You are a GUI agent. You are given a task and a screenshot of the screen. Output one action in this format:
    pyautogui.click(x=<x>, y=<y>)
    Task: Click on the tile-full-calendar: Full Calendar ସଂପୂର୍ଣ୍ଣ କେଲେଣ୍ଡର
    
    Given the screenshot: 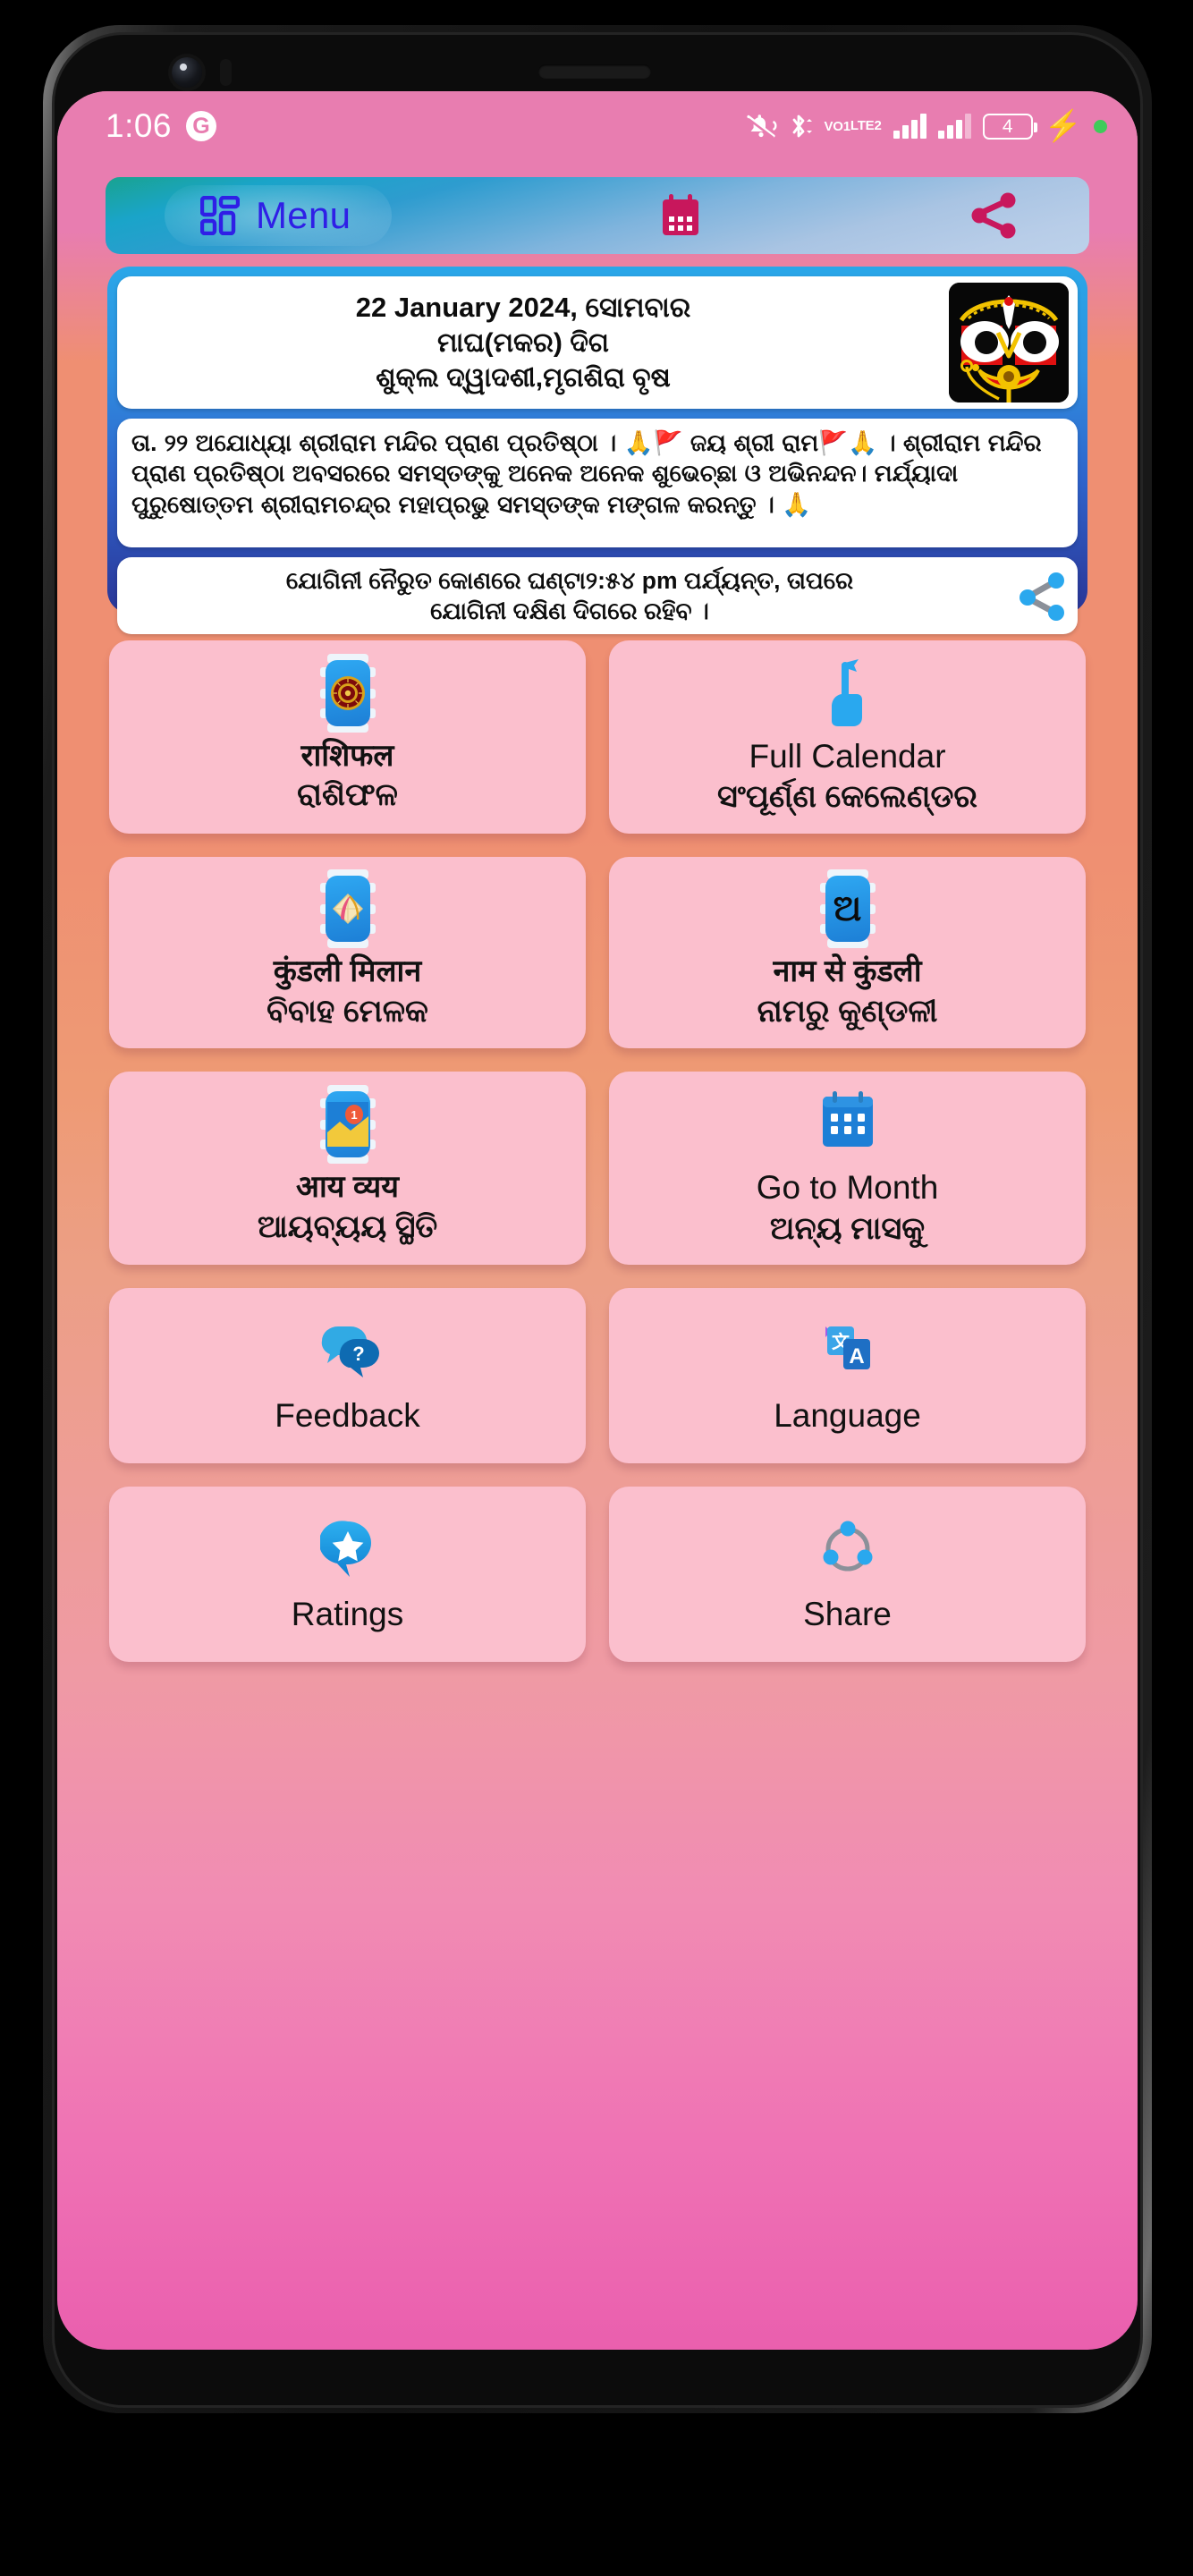 What is the action you would take?
    pyautogui.click(x=847, y=737)
    